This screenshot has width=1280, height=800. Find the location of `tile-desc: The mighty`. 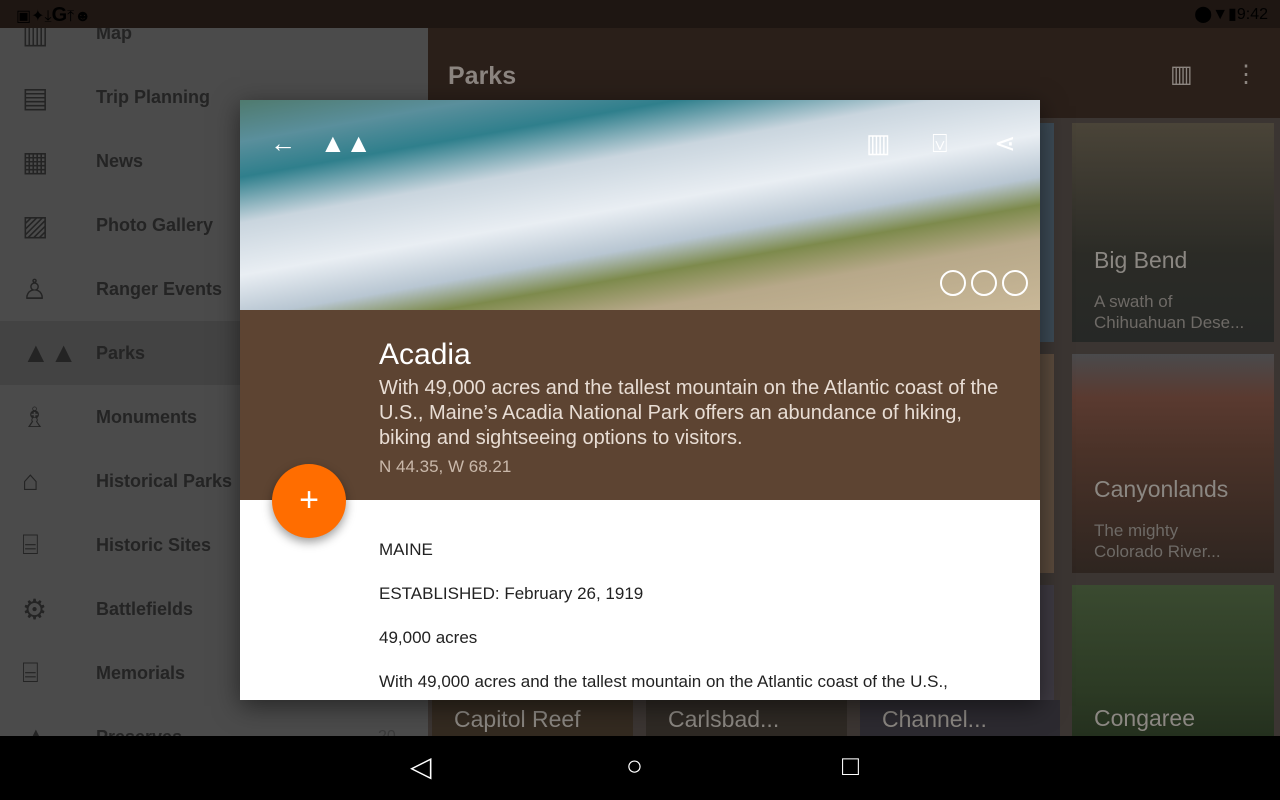

tile-desc: The mighty is located at coordinates (1136, 530).